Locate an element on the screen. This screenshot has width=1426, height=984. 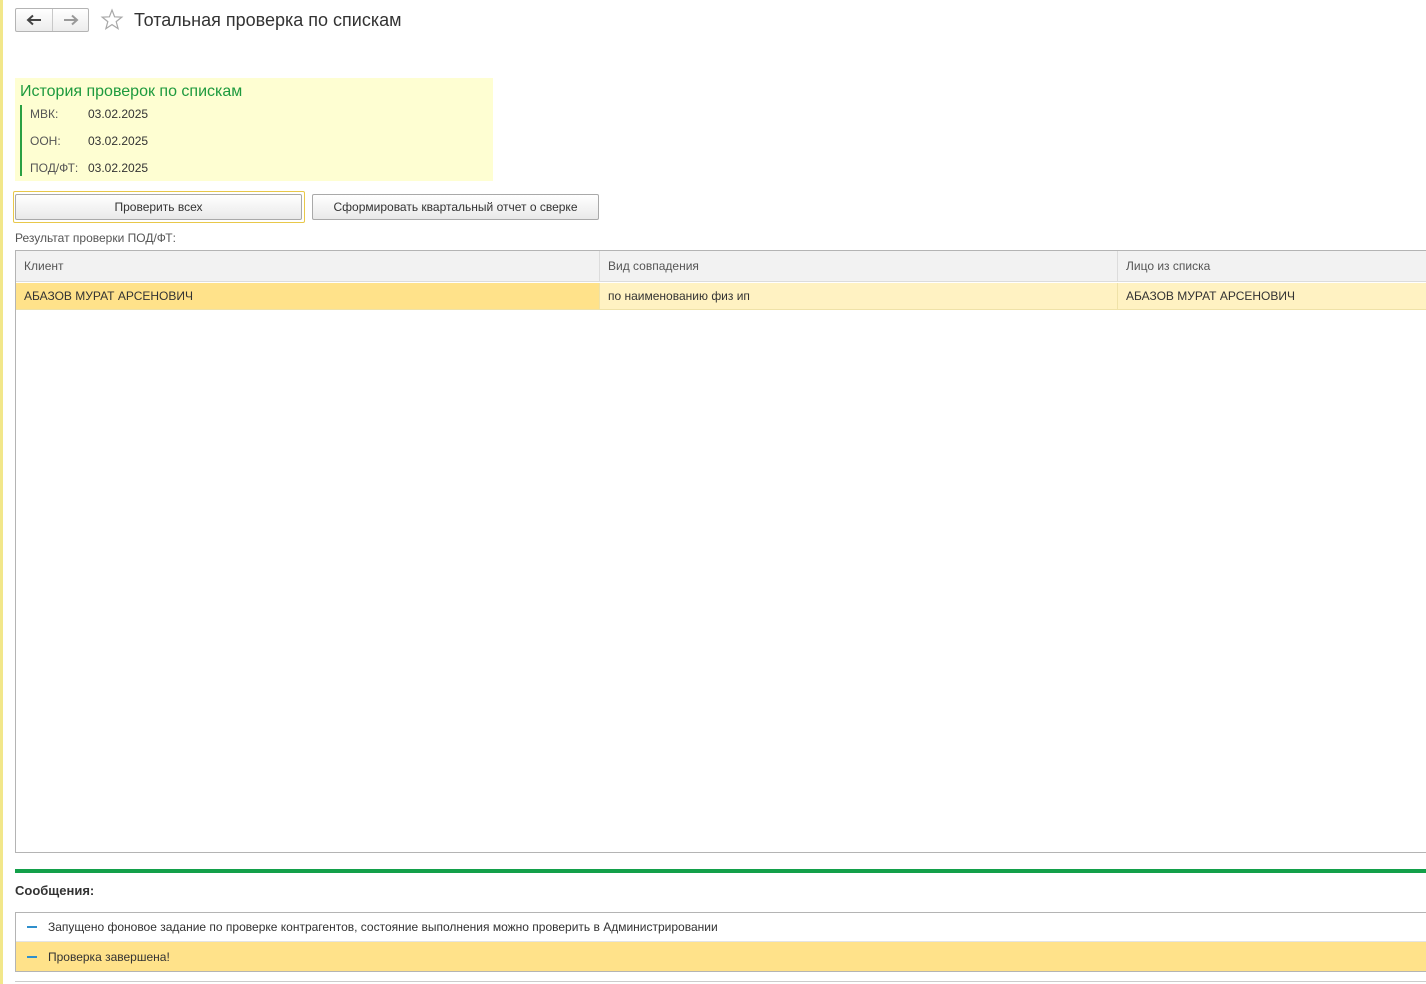
history-title: История проверок по спискам is located at coordinates (131, 92).